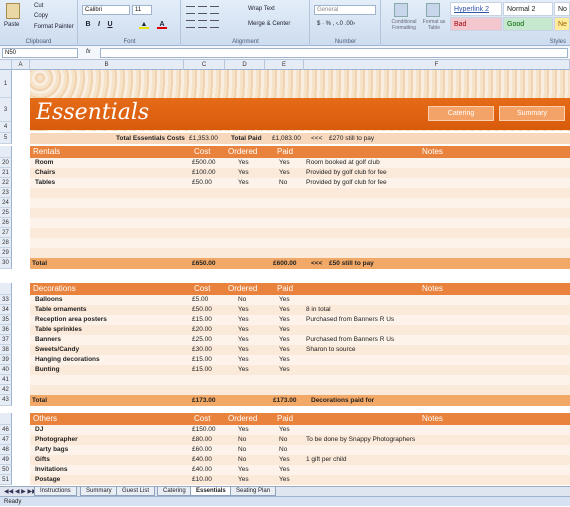 The image size is (570, 507). What do you see at coordinates (11, 25) in the screenshot?
I see `paste-button: Paste` at bounding box center [11, 25].